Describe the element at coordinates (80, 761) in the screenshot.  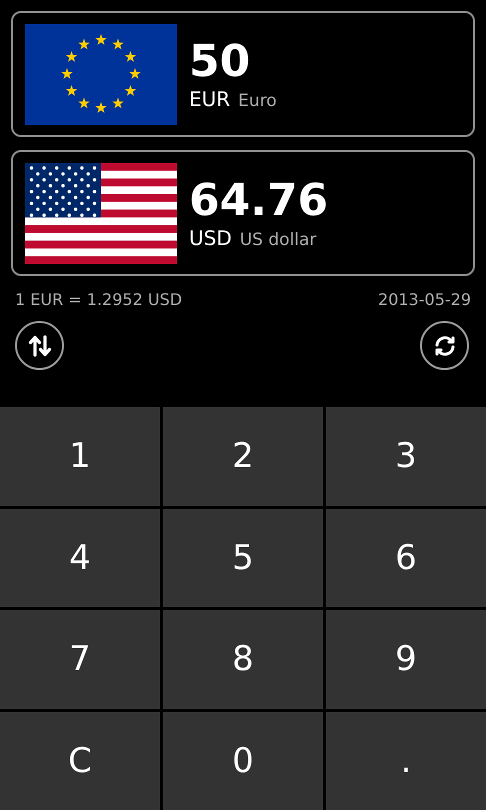
I see `keypad-key: C` at that location.